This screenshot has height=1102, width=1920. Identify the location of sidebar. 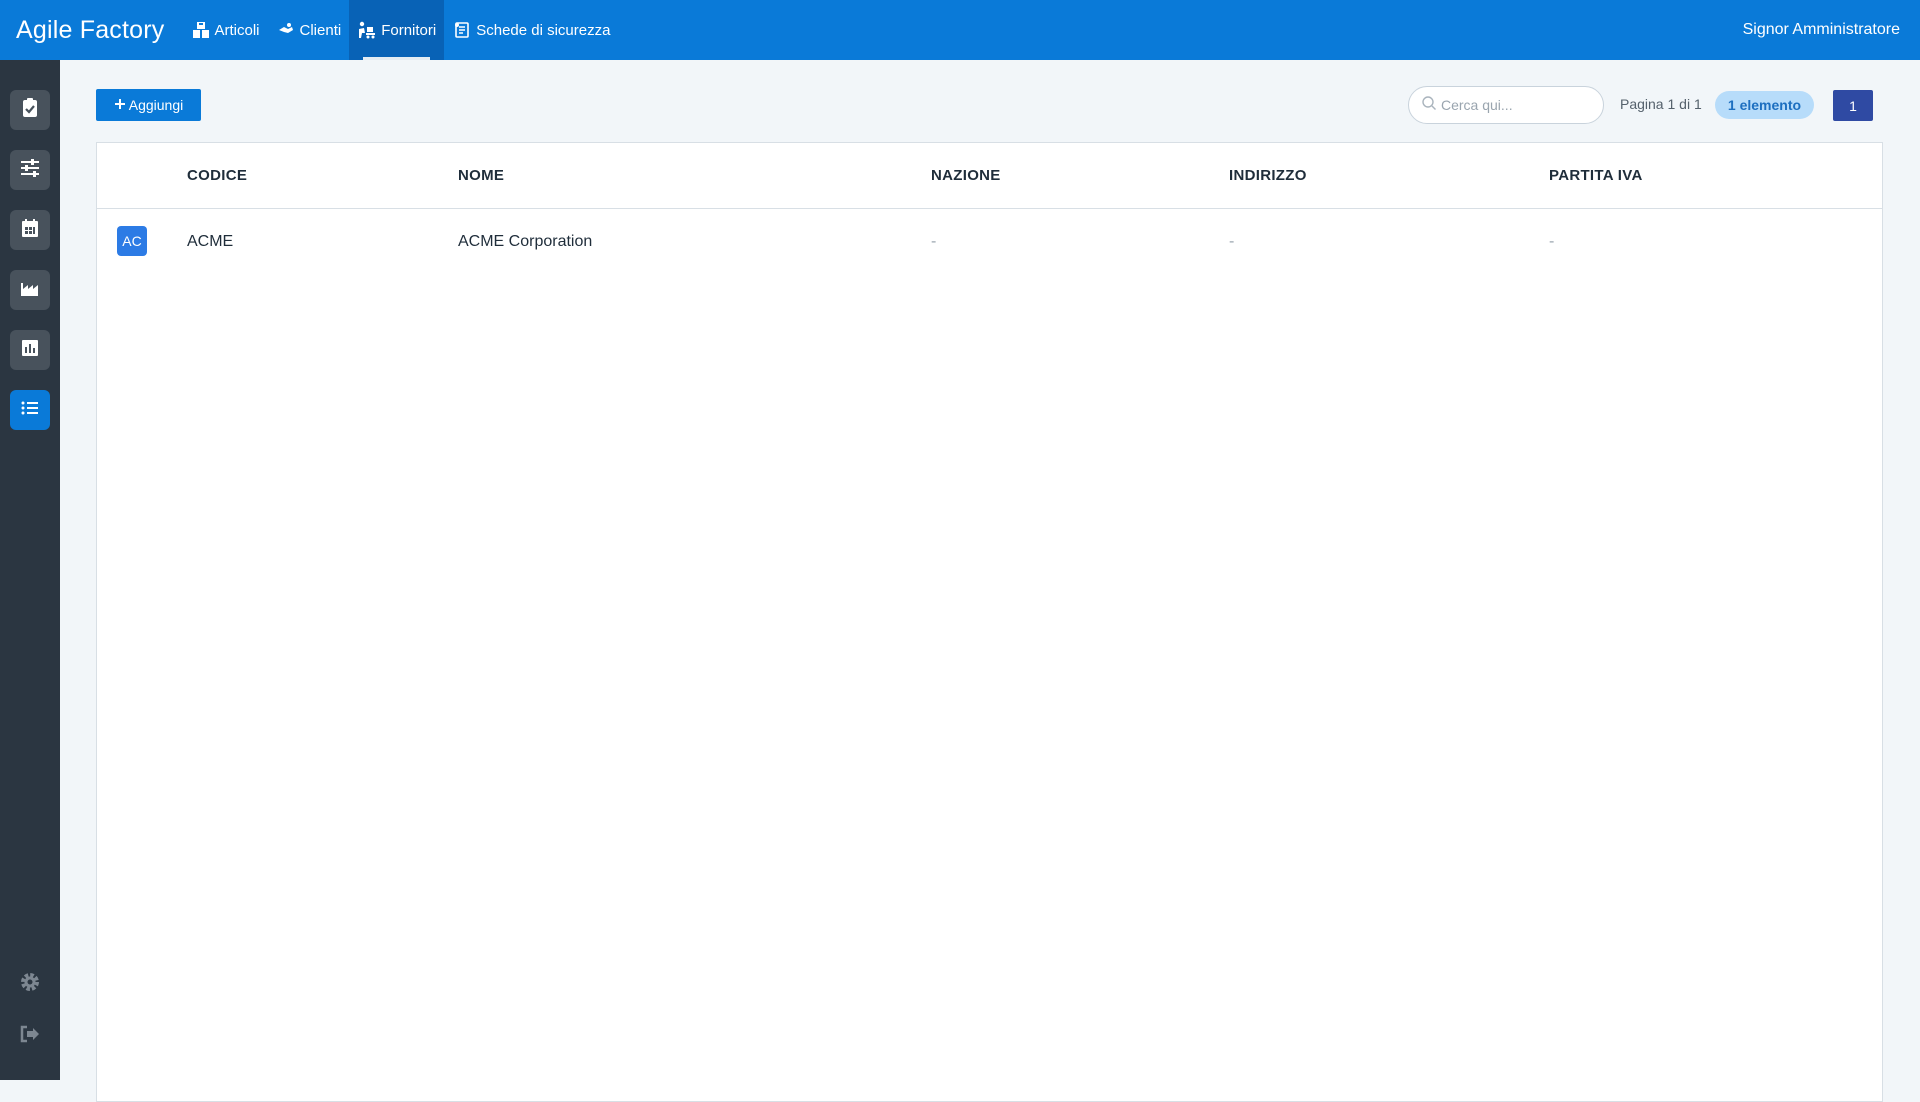
(30, 570).